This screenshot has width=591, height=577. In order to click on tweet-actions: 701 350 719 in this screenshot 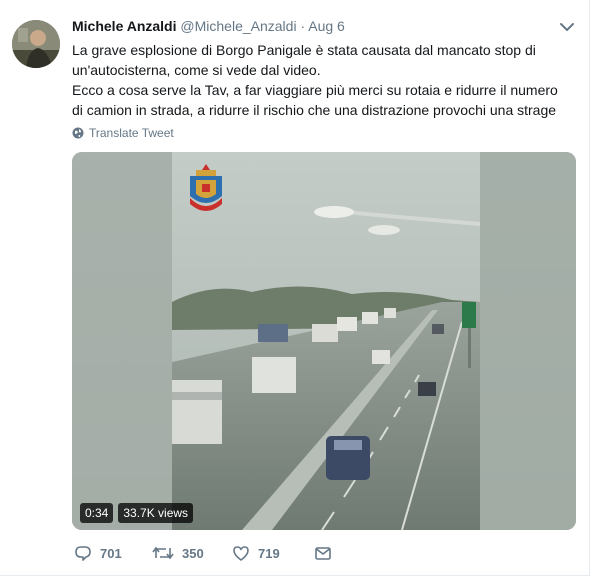, I will do `click(312, 553)`.